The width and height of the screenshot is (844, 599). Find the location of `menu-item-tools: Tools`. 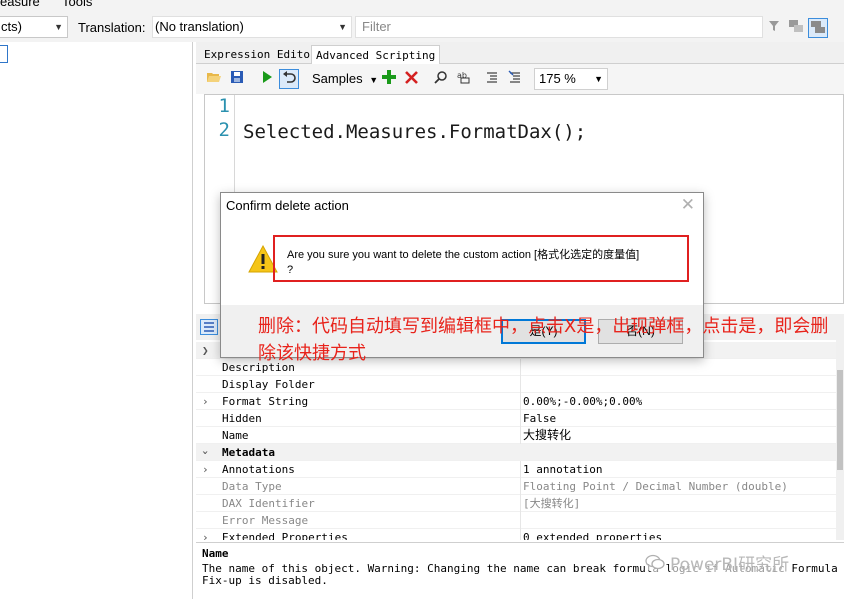

menu-item-tools: Tools is located at coordinates (77, 4).